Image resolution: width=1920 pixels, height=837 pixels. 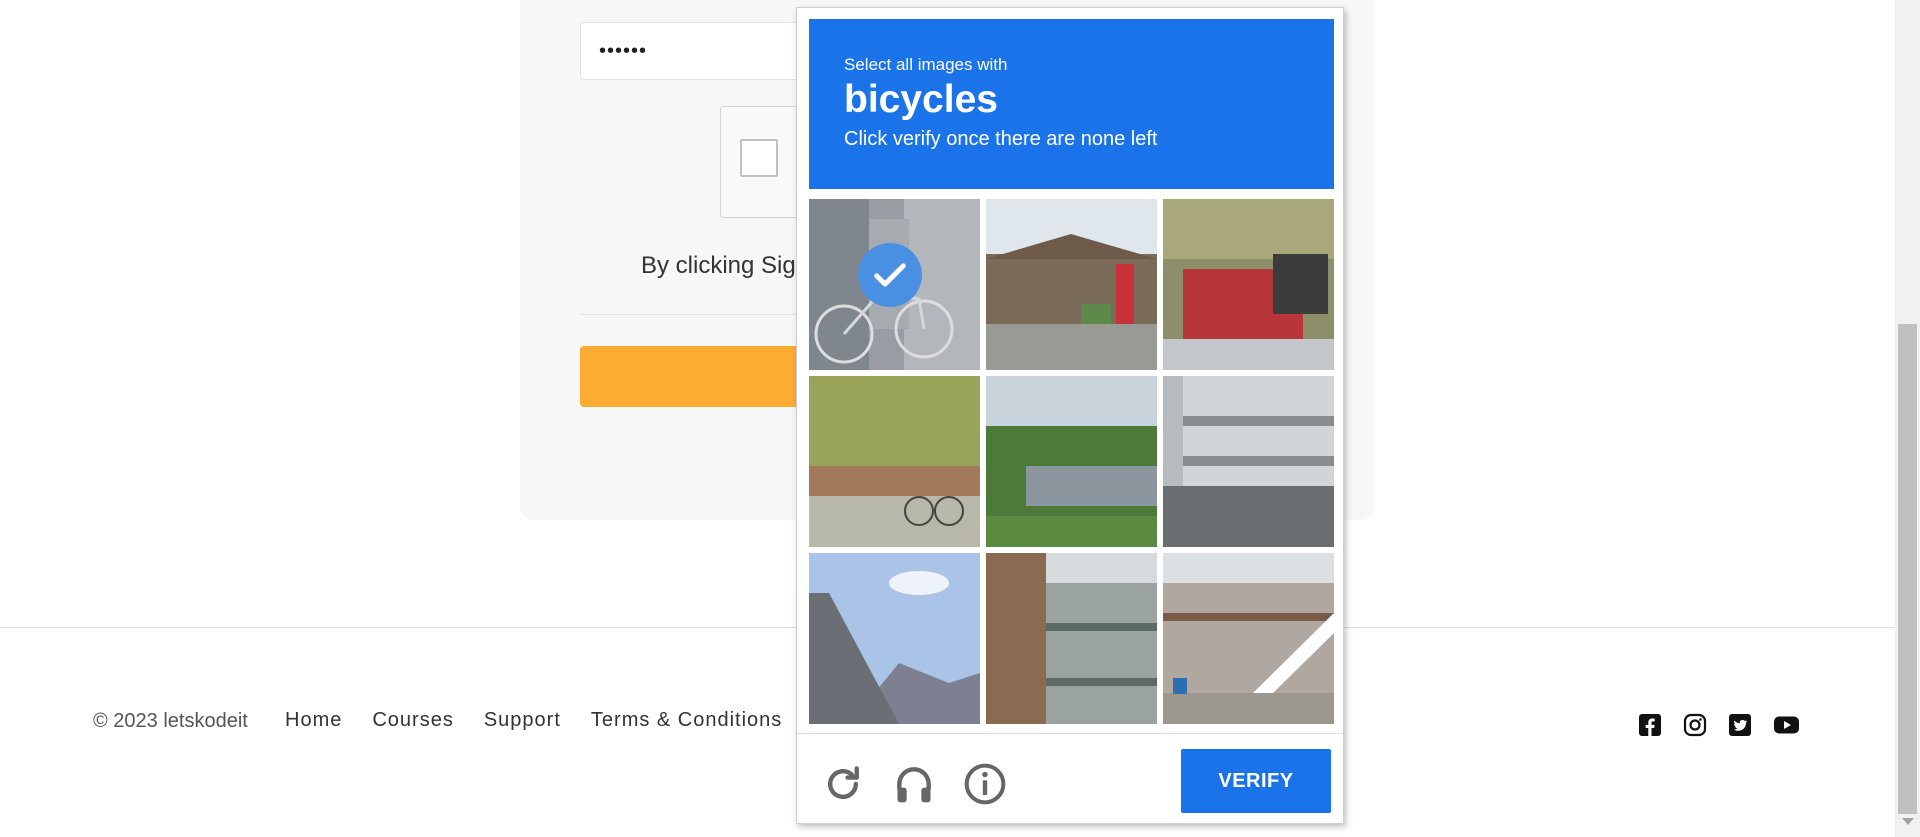 I want to click on selected-check-icon, so click(x=890, y=275).